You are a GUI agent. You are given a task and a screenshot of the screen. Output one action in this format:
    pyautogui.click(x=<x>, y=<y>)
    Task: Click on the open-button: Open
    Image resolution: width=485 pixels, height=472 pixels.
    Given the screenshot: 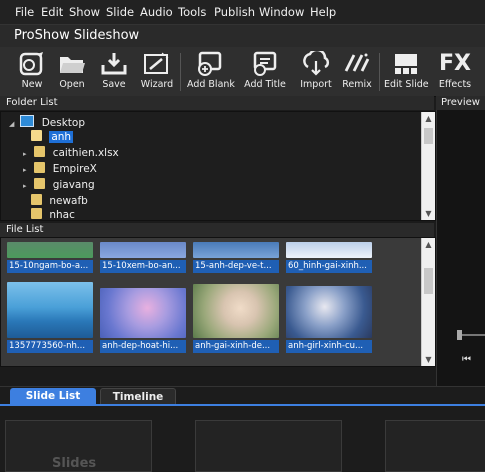 What is the action you would take?
    pyautogui.click(x=72, y=73)
    